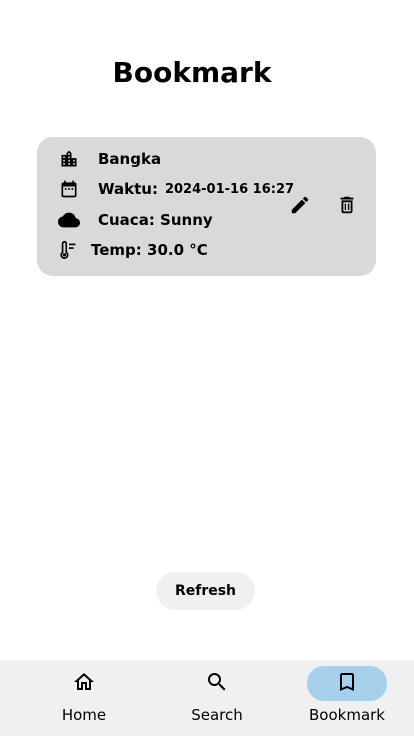 This screenshot has height=736, width=414. Describe the element at coordinates (217, 715) in the screenshot. I see `nav-label-search: Search` at that location.